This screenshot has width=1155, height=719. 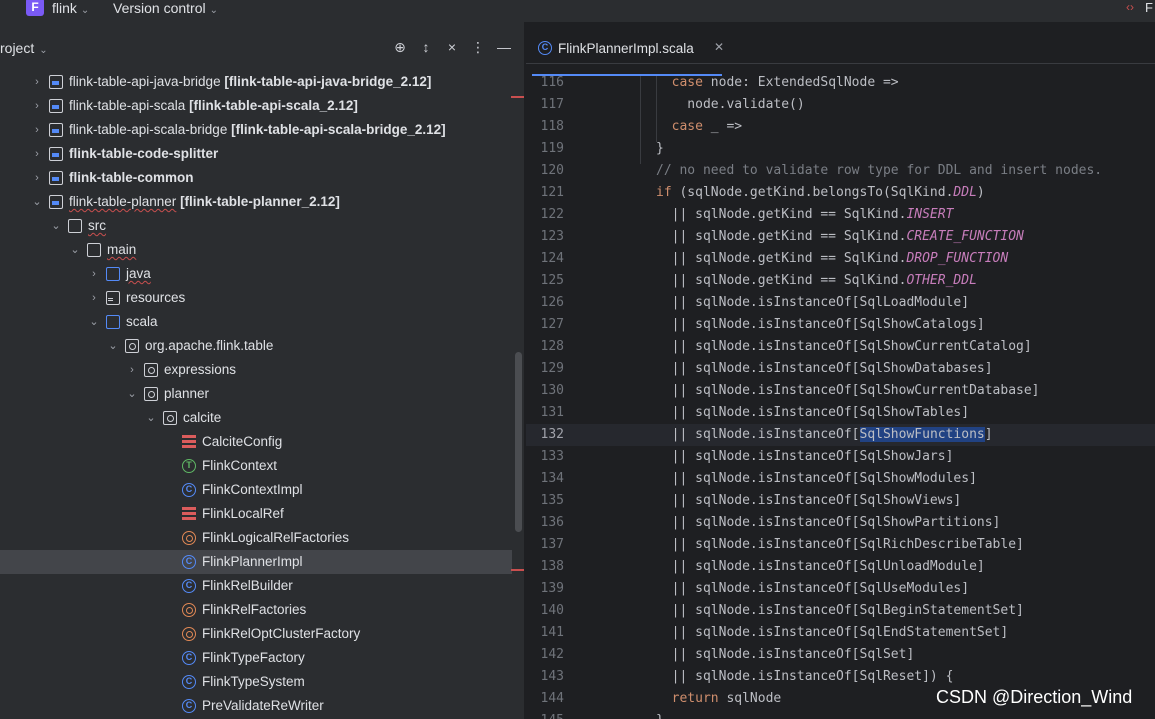 What do you see at coordinates (813, 588) in the screenshot?
I see `code-text: || sqlNode.isInstanceOf[SqlUseModules]` at bounding box center [813, 588].